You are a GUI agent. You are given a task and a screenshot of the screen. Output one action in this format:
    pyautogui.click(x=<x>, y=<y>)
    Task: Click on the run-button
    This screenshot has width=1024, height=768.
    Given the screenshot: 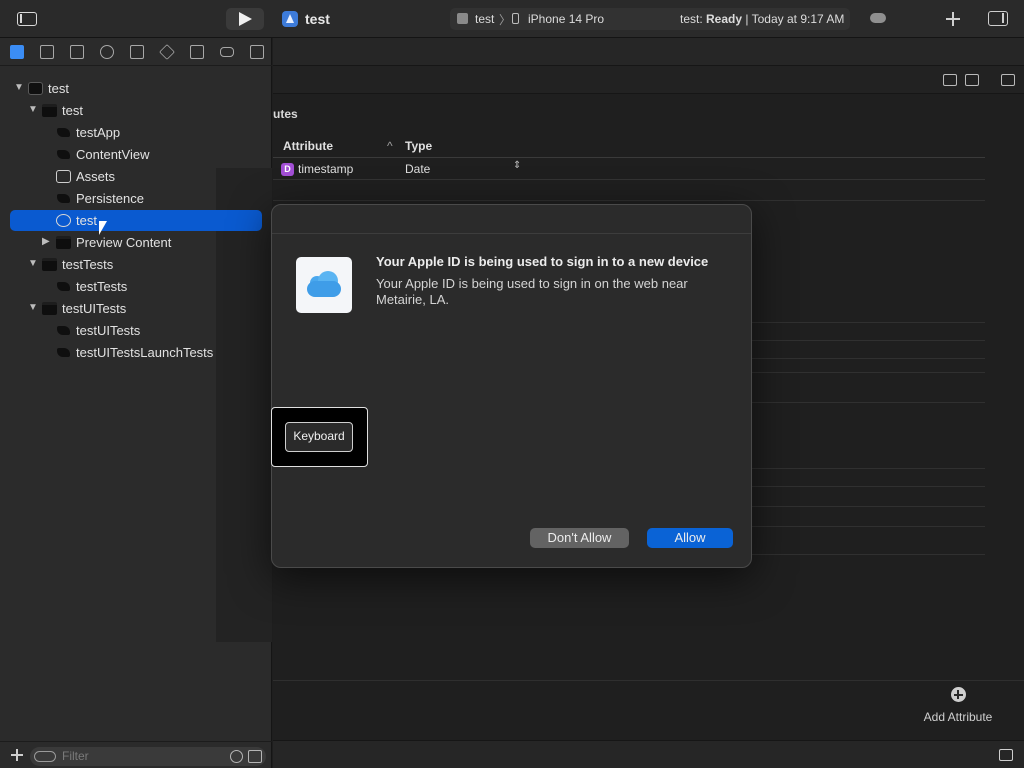 What is the action you would take?
    pyautogui.click(x=245, y=19)
    